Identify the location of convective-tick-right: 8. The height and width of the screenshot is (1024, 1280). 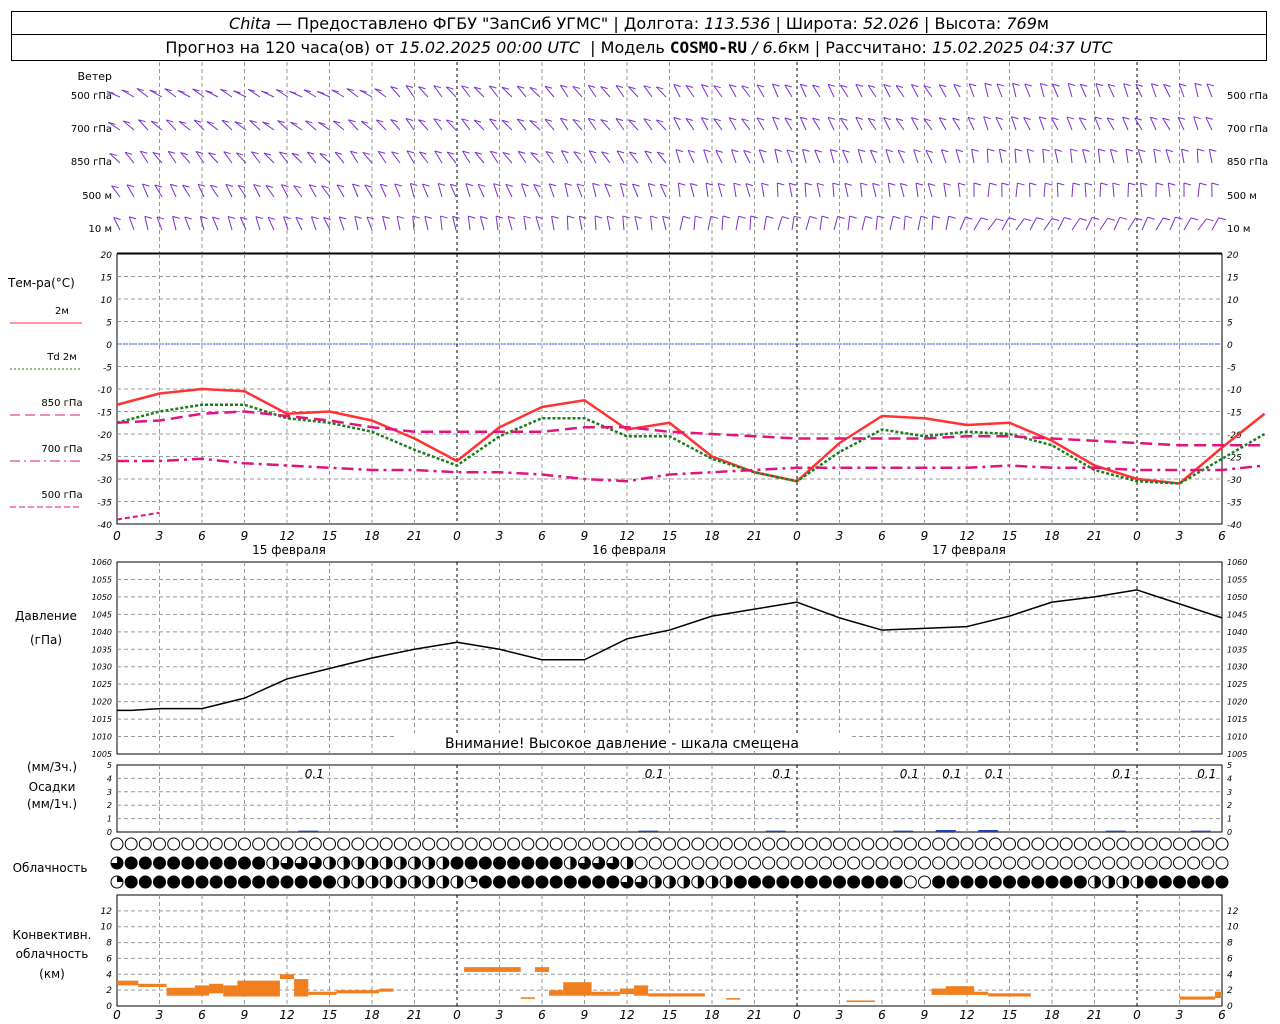
(1230, 944).